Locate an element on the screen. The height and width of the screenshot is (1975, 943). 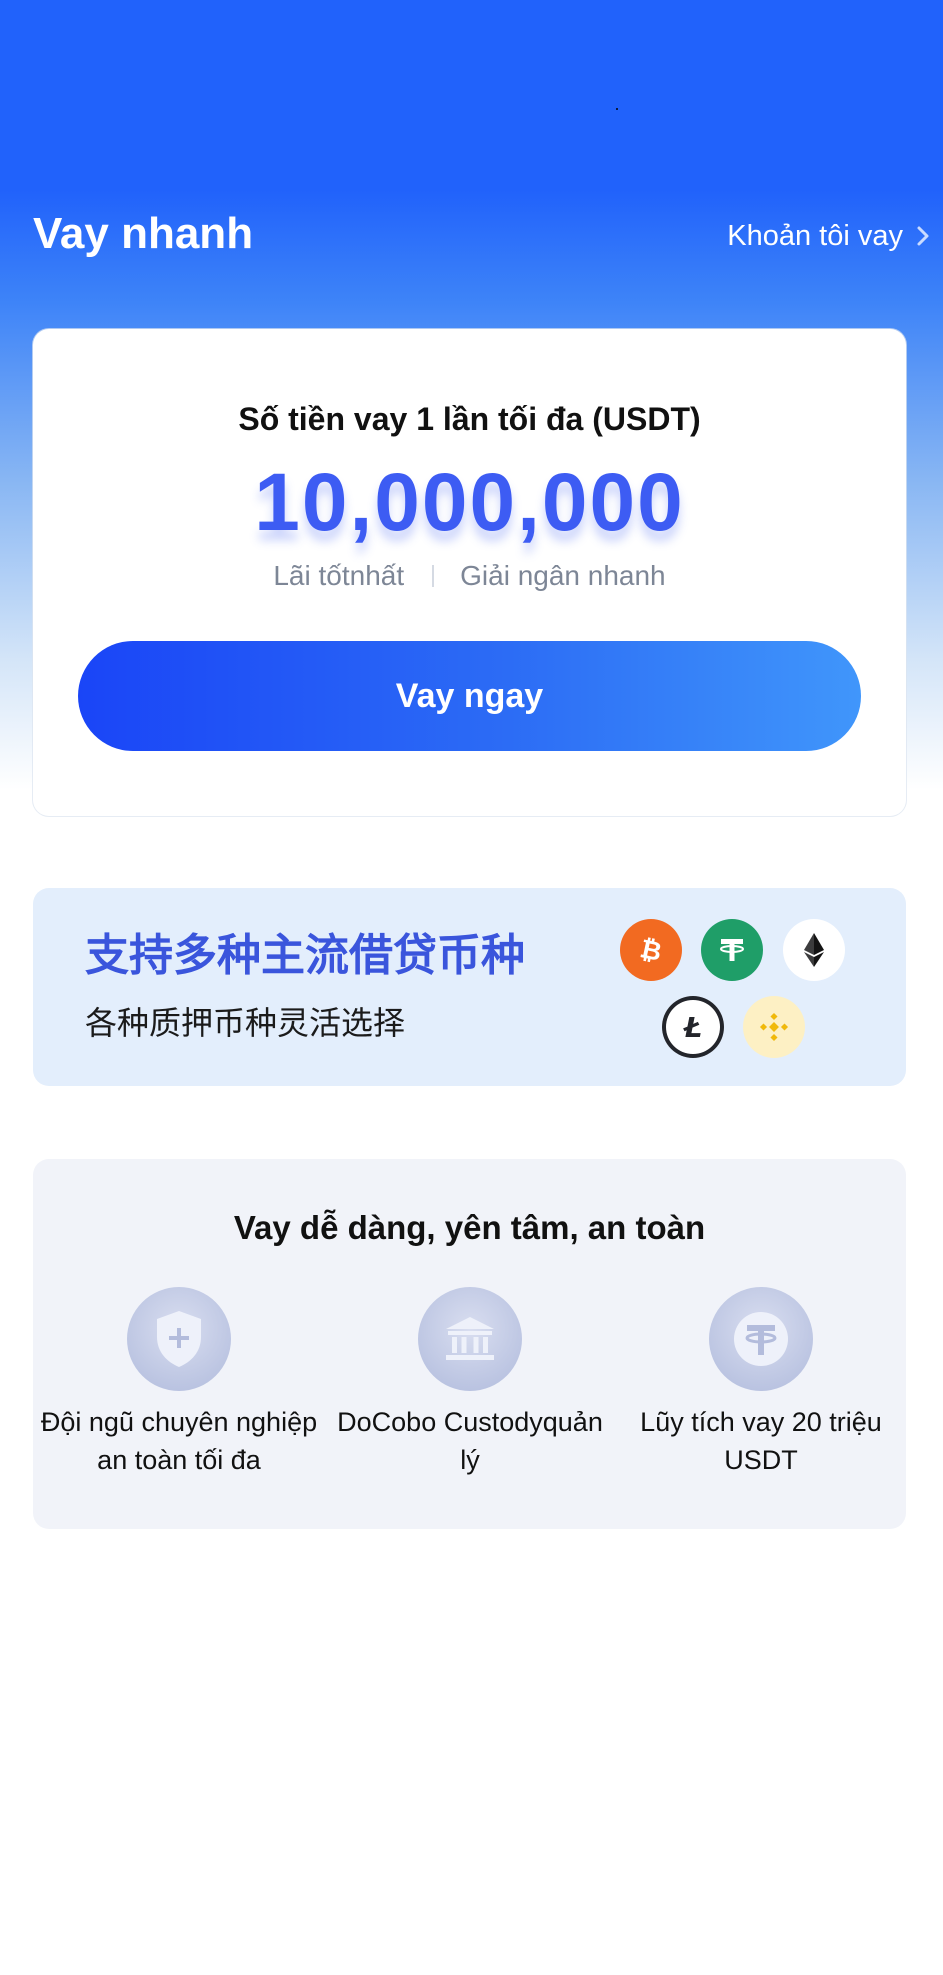
bitcoin-icon: ₿ is located at coordinates (651, 950).